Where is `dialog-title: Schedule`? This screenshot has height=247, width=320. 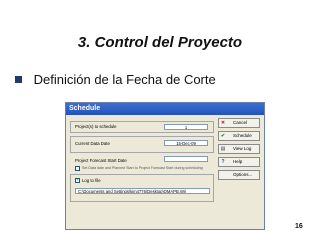 dialog-title: Schedule is located at coordinates (165, 109).